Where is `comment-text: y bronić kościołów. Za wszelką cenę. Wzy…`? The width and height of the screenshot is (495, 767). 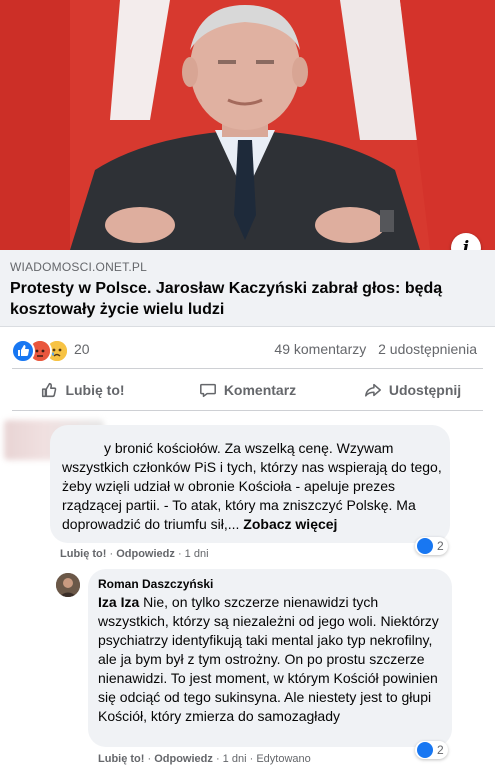 comment-text: y bronić kościołów. Za wszelką cenę. Wzy… is located at coordinates (252, 486).